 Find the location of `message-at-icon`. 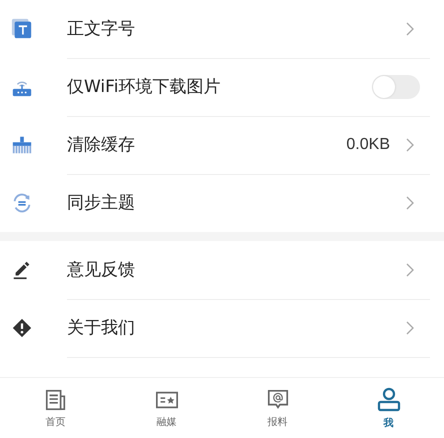

message-at-icon is located at coordinates (278, 400).